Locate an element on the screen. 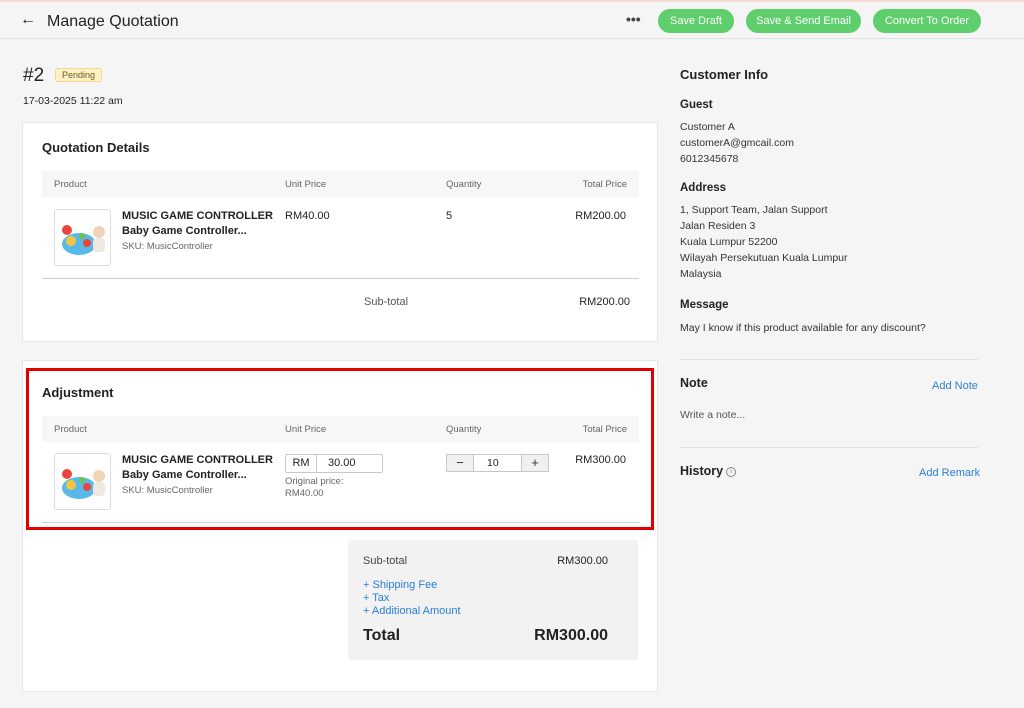 This screenshot has height=708, width=1024. total-price: RM200.00 is located at coordinates (600, 216).